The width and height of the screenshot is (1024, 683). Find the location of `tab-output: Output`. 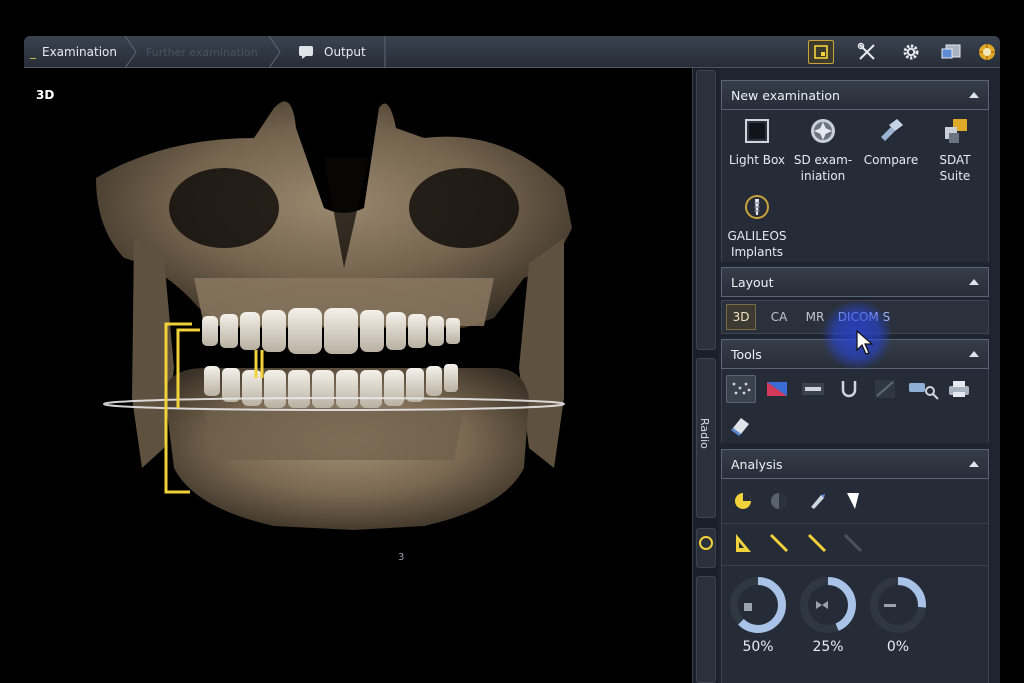

tab-output: Output is located at coordinates (332, 52).